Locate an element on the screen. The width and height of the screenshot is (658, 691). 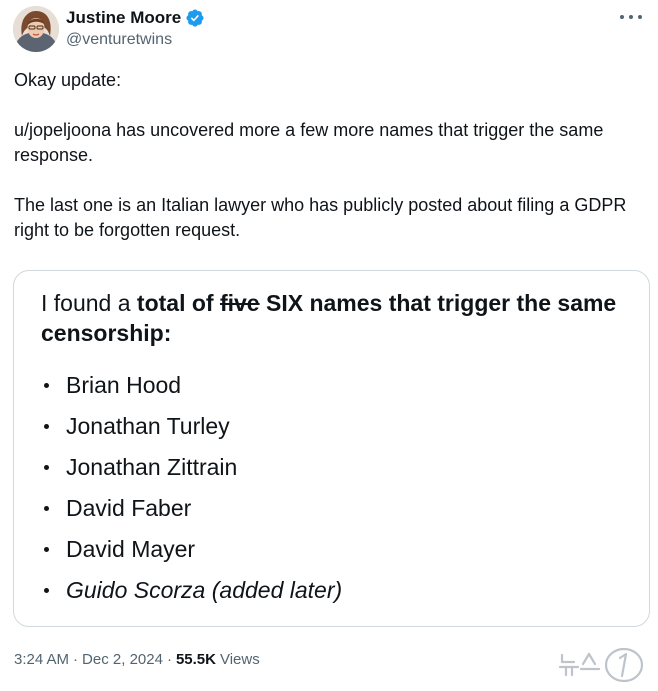
list-item-text: Brian Hood is located at coordinates (124, 385).